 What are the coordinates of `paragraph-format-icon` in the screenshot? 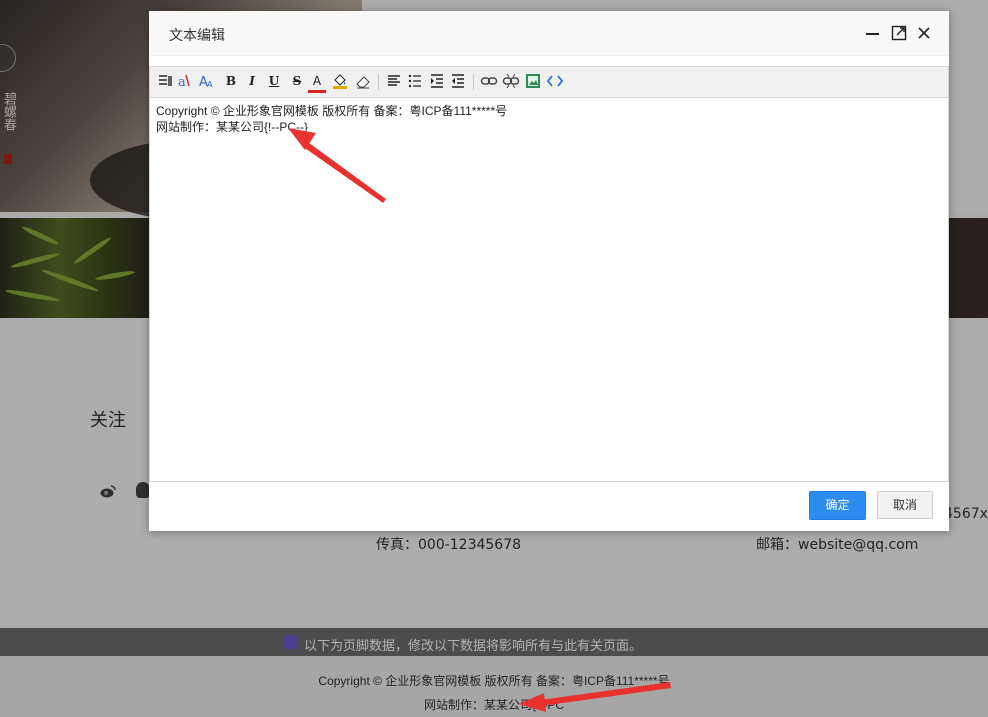 It's located at (165, 81).